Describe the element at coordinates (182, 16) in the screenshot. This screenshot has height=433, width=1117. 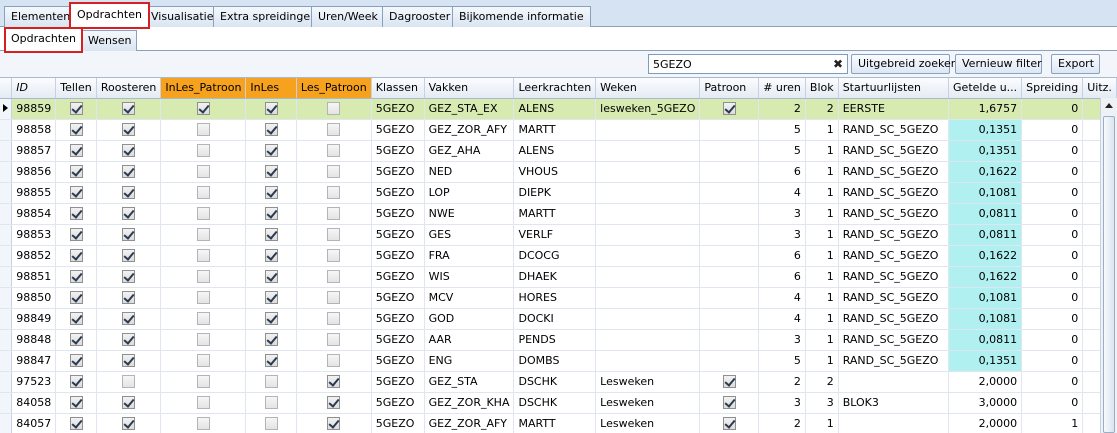
I see `tab-visualisatie: Visualisatie` at that location.